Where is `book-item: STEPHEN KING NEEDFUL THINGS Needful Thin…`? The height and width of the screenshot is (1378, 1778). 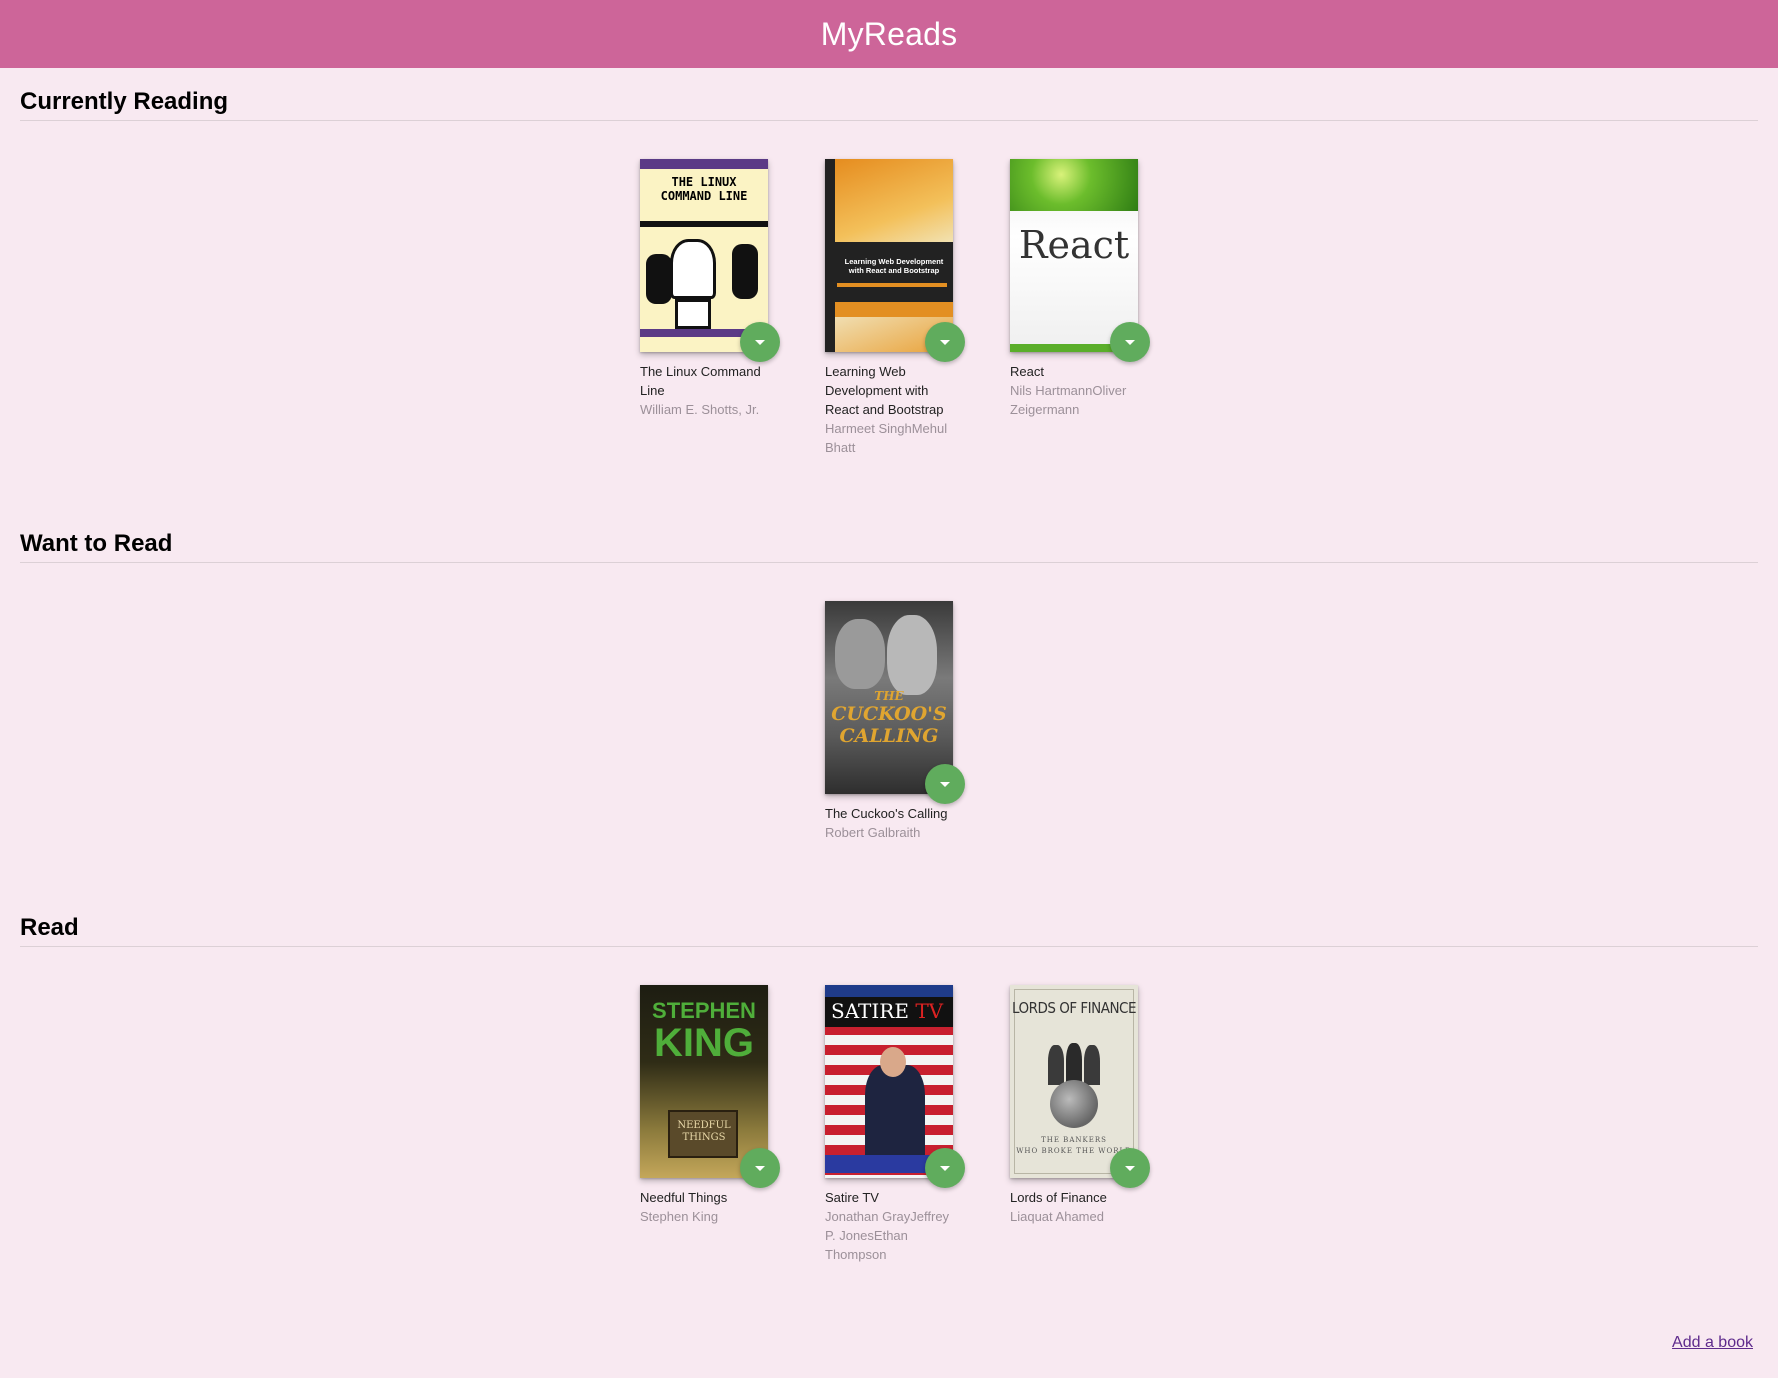
book-item: STEPHEN KING NEEDFUL THINGS Needful Thin… is located at coordinates (710, 1124).